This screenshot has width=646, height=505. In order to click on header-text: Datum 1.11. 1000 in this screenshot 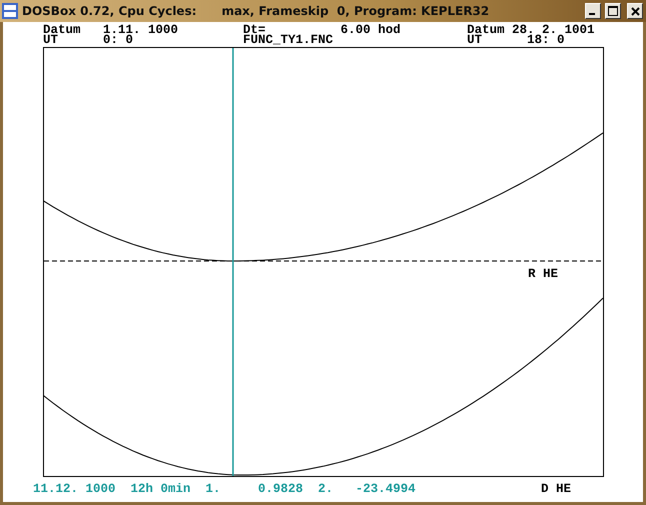, I will do `click(111, 30)`.